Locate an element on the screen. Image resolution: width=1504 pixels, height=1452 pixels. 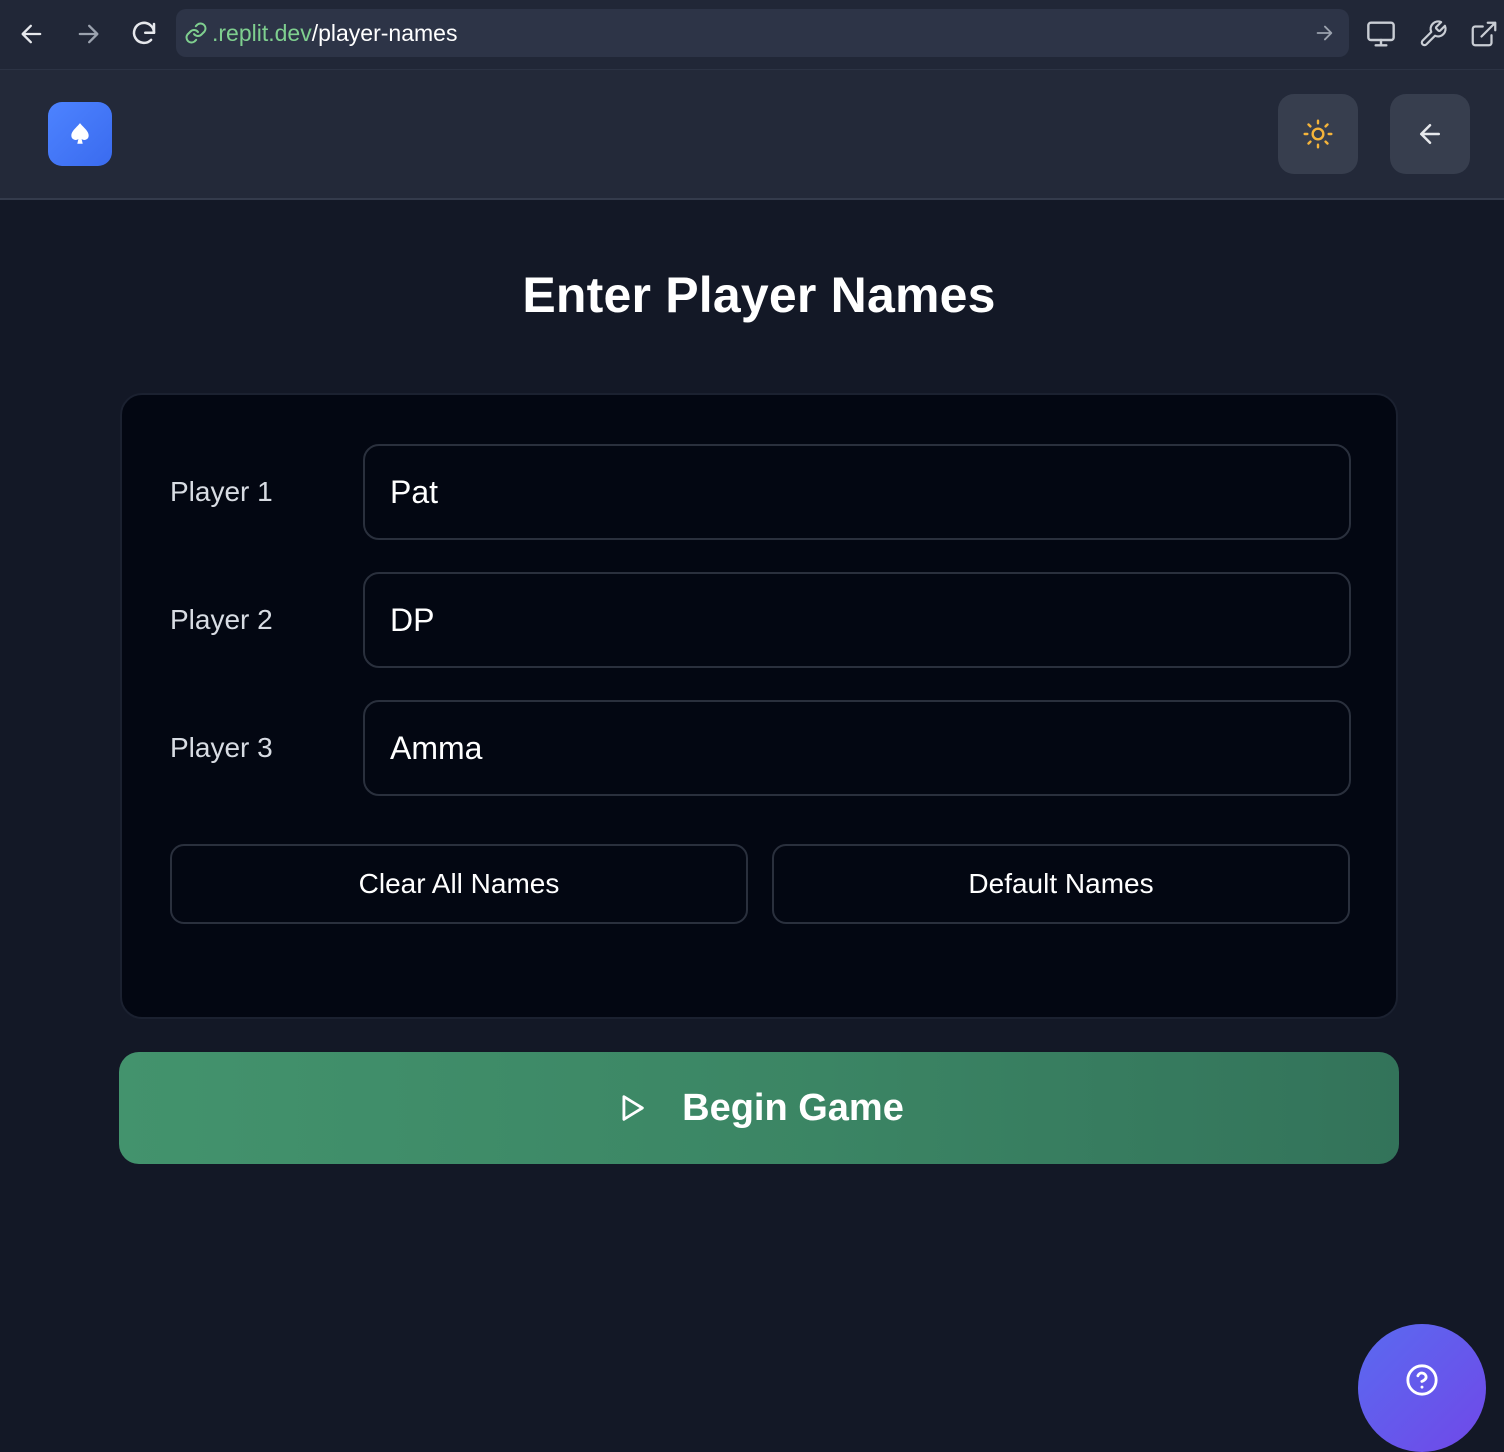
external-link-icon is located at coordinates (1484, 34).